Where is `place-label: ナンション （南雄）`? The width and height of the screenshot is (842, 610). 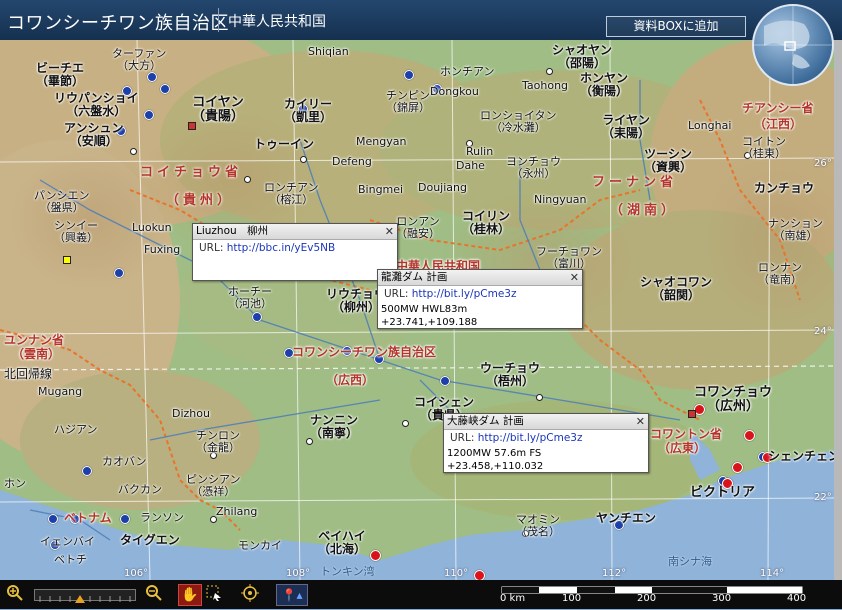
place-label: ナンション （南雄） is located at coordinates (795, 229).